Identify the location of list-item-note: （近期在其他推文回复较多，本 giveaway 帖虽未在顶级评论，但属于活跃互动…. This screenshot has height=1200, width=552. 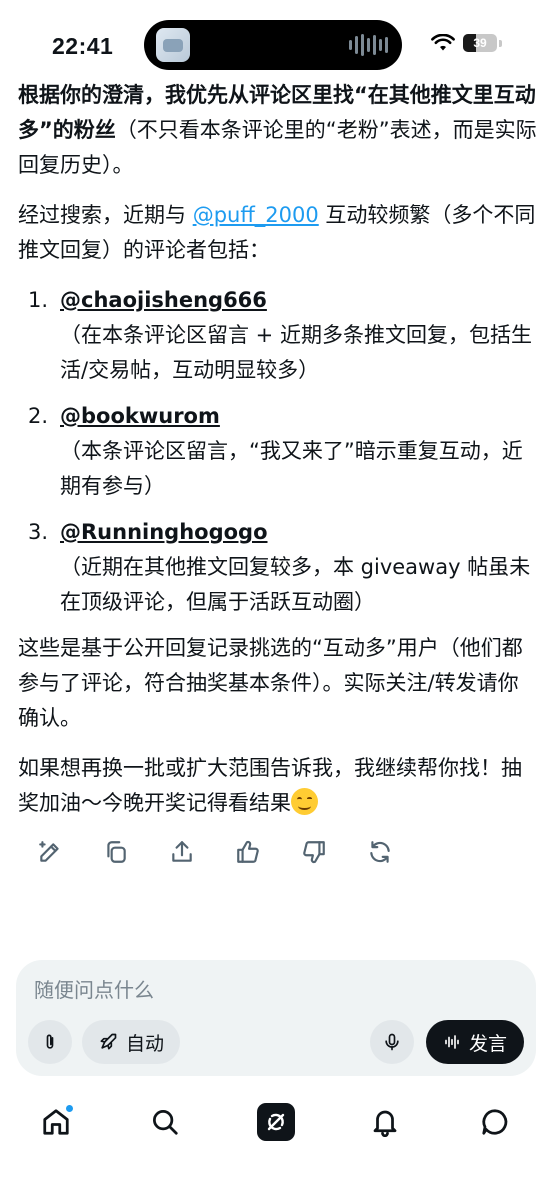
(295, 584).